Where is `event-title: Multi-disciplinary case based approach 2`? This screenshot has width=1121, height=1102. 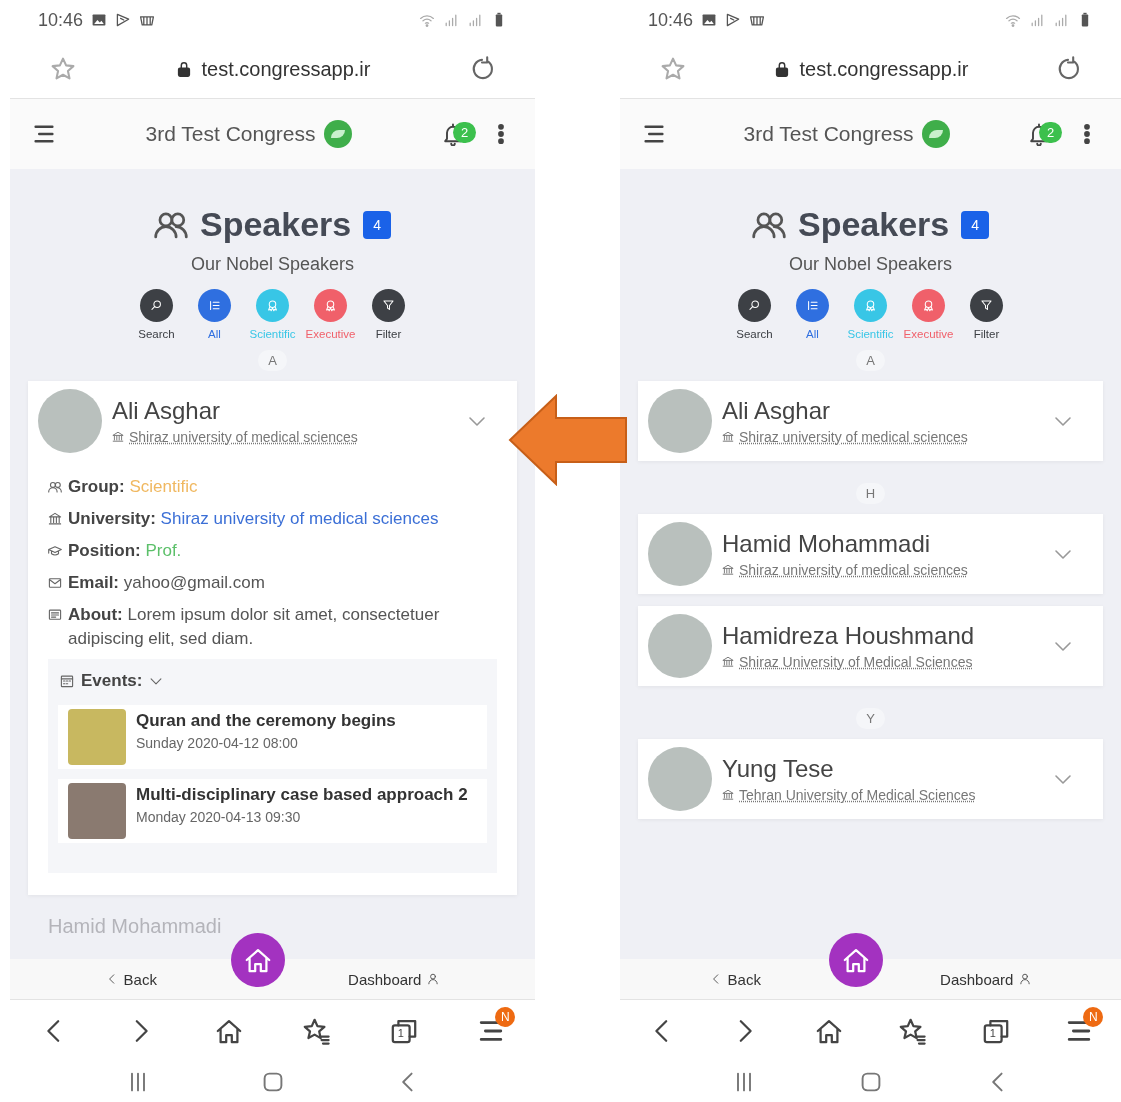 event-title: Multi-disciplinary case based approach 2 is located at coordinates (302, 795).